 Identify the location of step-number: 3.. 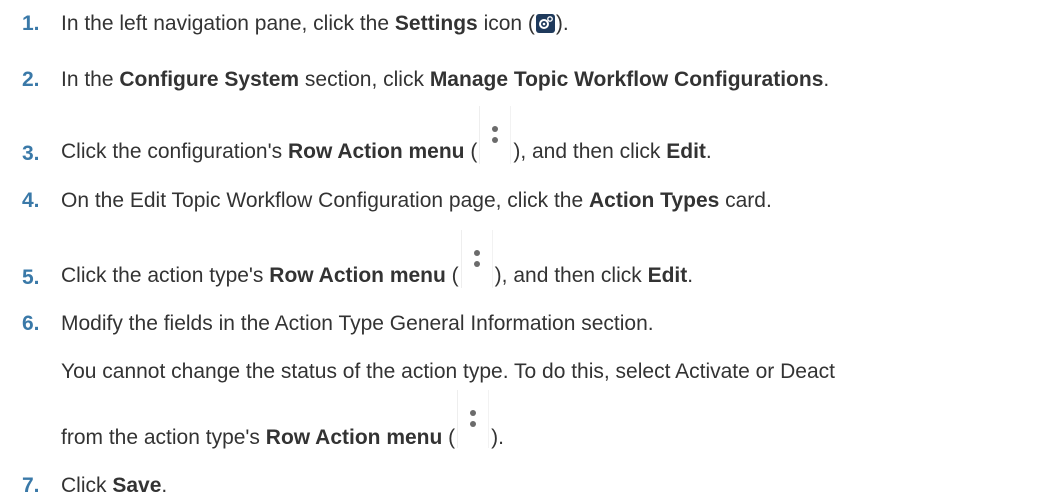
(31, 153).